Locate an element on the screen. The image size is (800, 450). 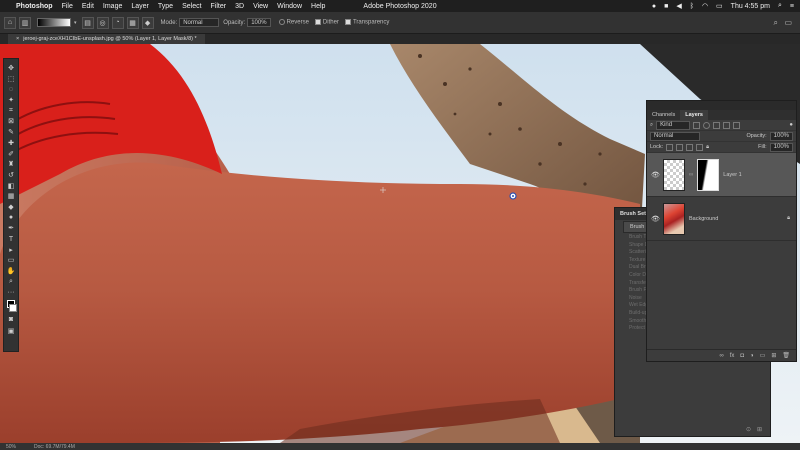
menu-file: File is located at coordinates (67, 6).